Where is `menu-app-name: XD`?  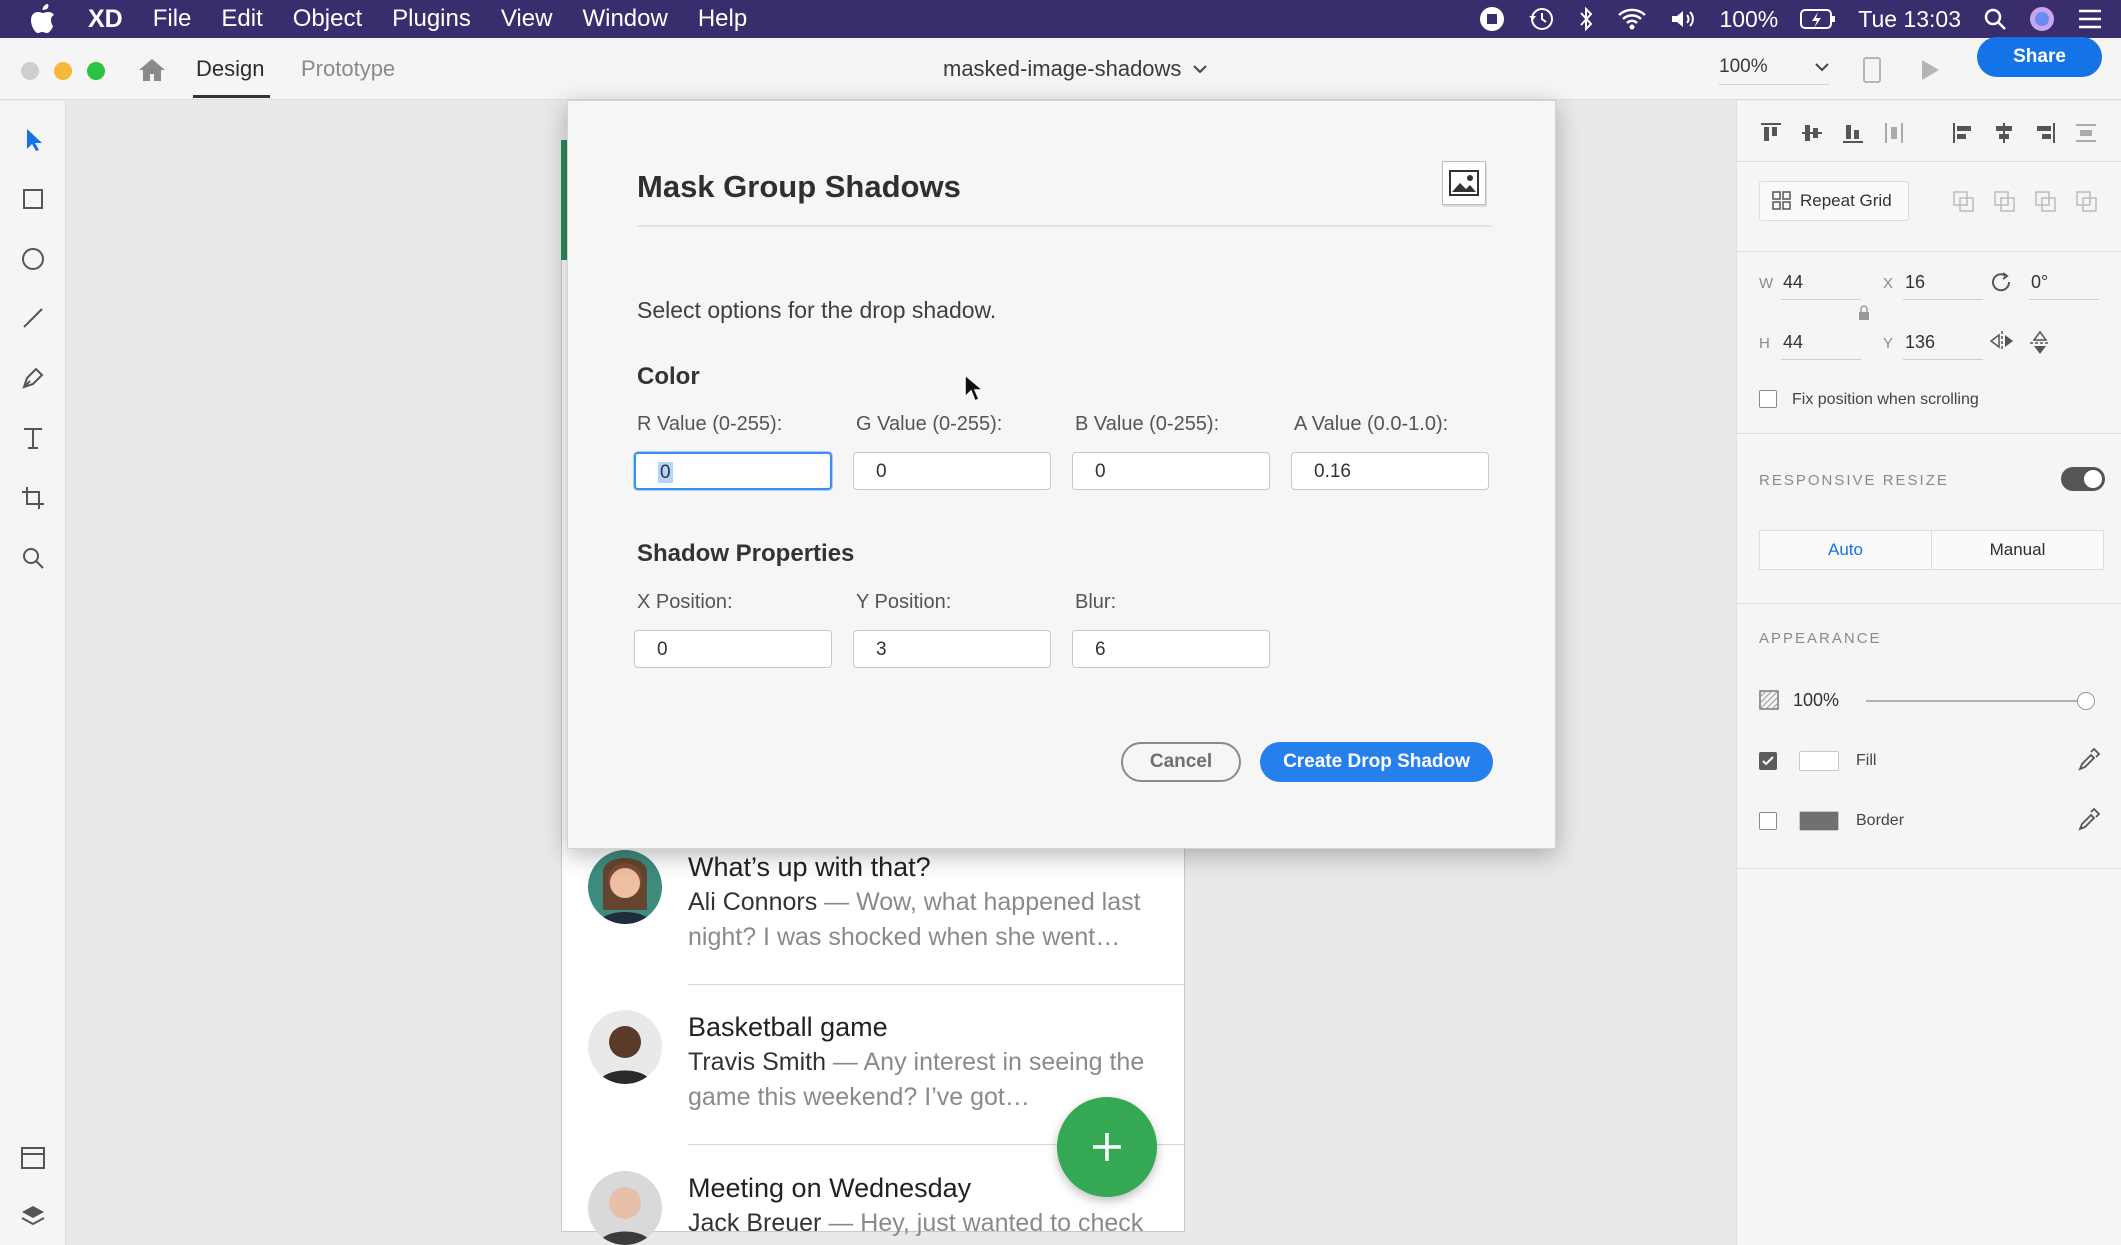
menu-app-name: XD is located at coordinates (105, 19).